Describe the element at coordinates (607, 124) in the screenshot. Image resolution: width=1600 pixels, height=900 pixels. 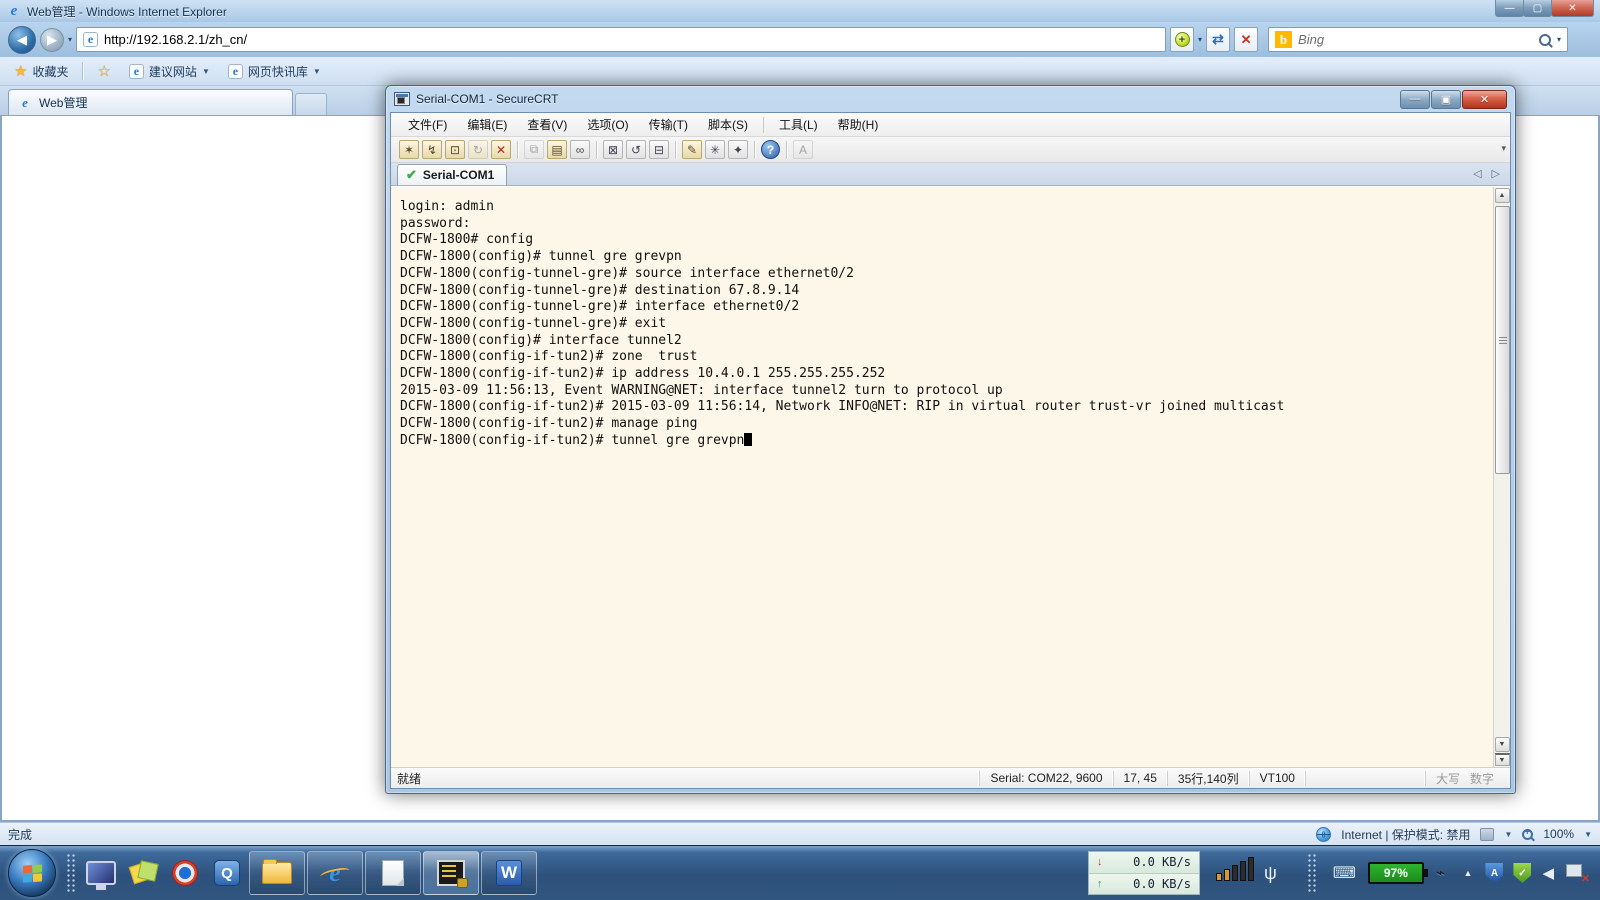
I see `menu-options: 选项(O)` at that location.